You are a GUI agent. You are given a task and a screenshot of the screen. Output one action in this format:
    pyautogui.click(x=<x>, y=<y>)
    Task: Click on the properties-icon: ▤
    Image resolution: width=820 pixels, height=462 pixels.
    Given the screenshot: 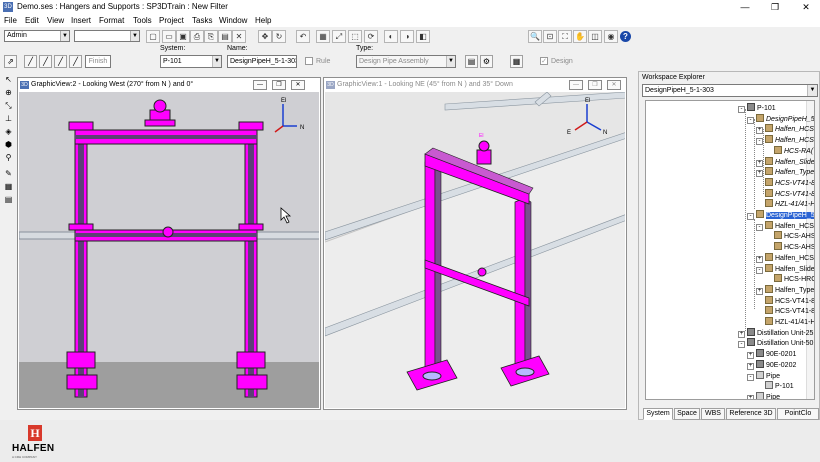 What is the action you would take?
    pyautogui.click(x=471, y=61)
    